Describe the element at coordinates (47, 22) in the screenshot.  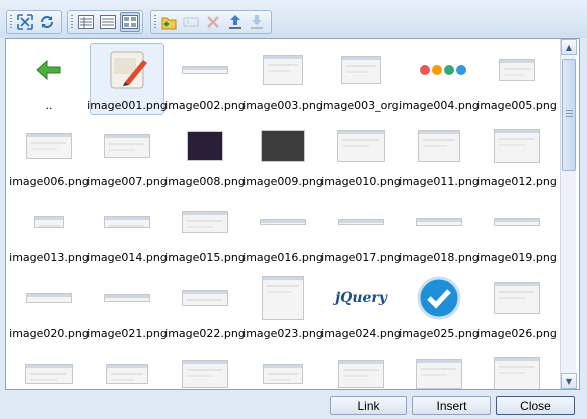
I see `refresh-icon` at that location.